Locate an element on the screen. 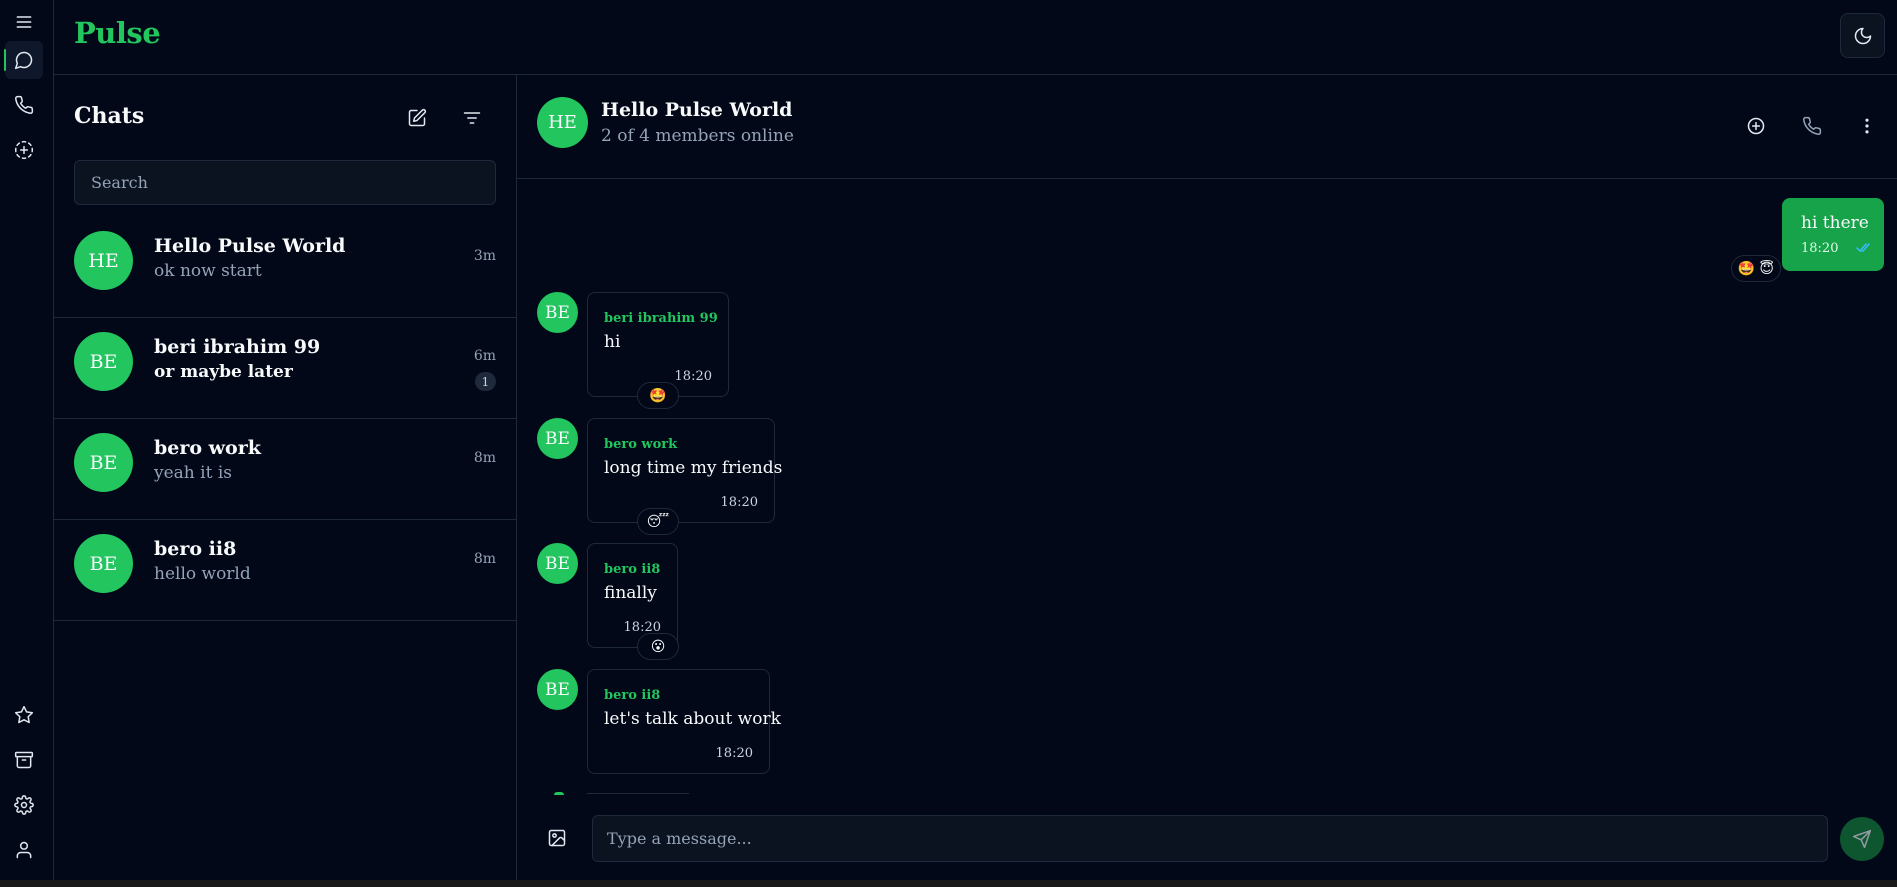 The width and height of the screenshot is (1897, 887). chat-list-item: BE bero work yeah it is 8m is located at coordinates (285, 470).